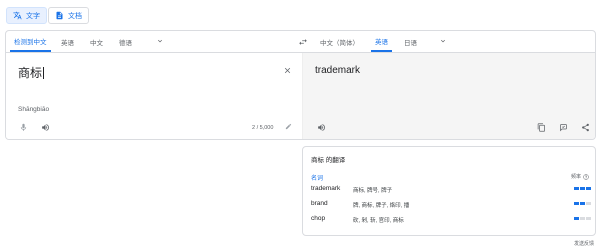  What do you see at coordinates (451, 221) in the screenshot?
I see `dictionary-entry: chop 砍, 剁, 斩, 官印, 商标` at bounding box center [451, 221].